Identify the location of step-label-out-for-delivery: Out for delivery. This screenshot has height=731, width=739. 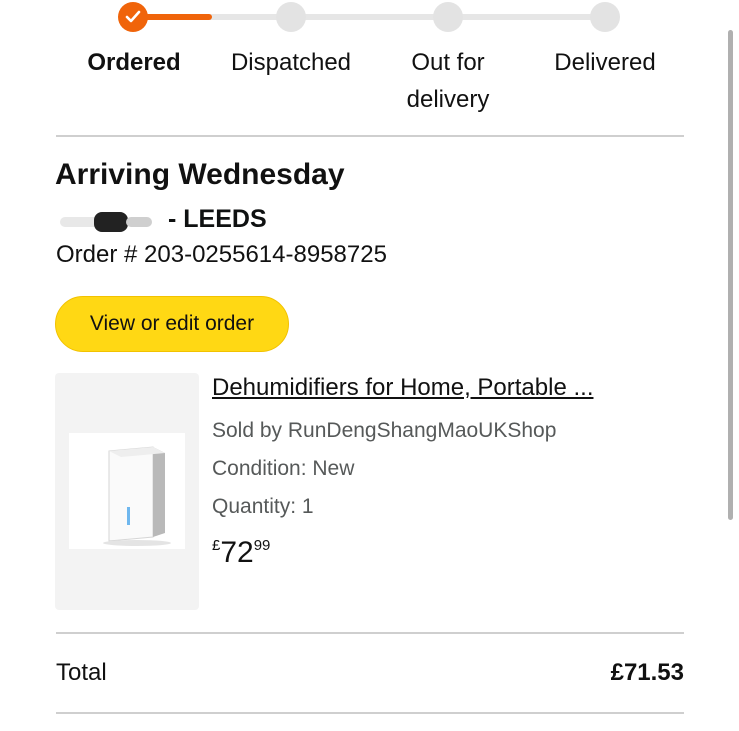
(448, 81).